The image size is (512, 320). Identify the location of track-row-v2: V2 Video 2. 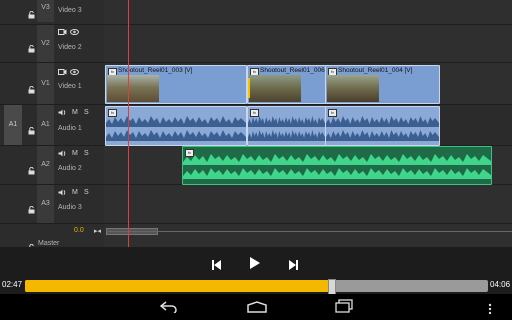
(256, 44).